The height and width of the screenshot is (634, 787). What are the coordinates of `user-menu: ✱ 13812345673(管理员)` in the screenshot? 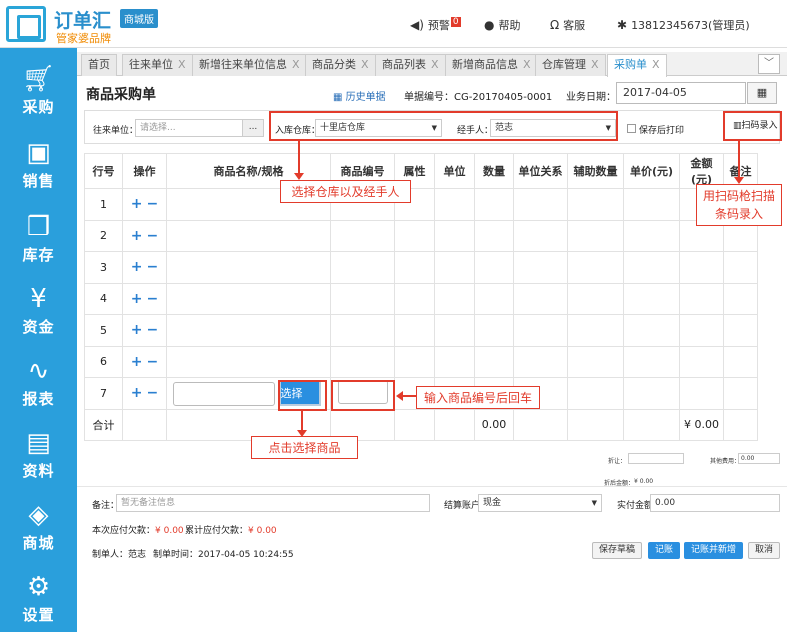 It's located at (683, 25).